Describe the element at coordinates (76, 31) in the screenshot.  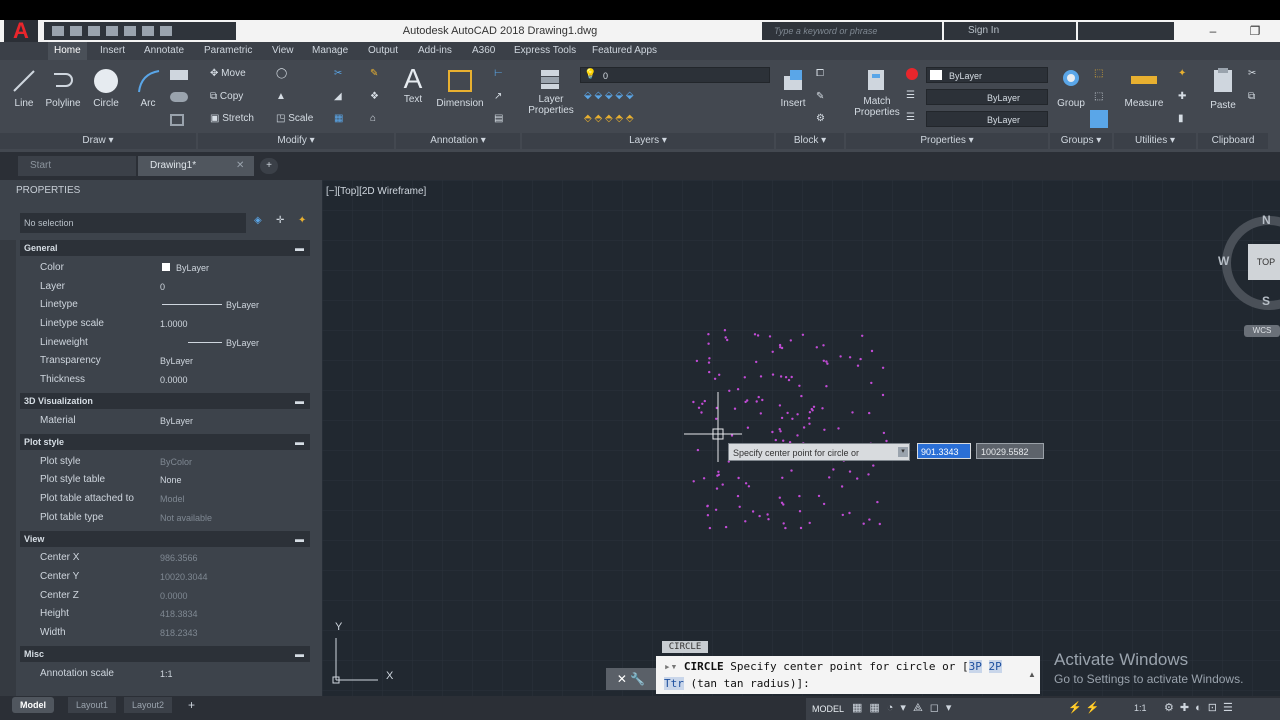
I see `open-icon` at that location.